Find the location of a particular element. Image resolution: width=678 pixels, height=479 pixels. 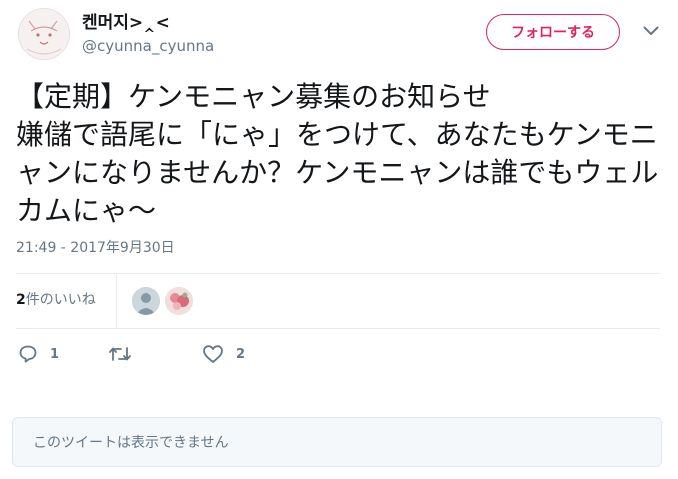

likes-row: 2件のいいね is located at coordinates (338, 301).